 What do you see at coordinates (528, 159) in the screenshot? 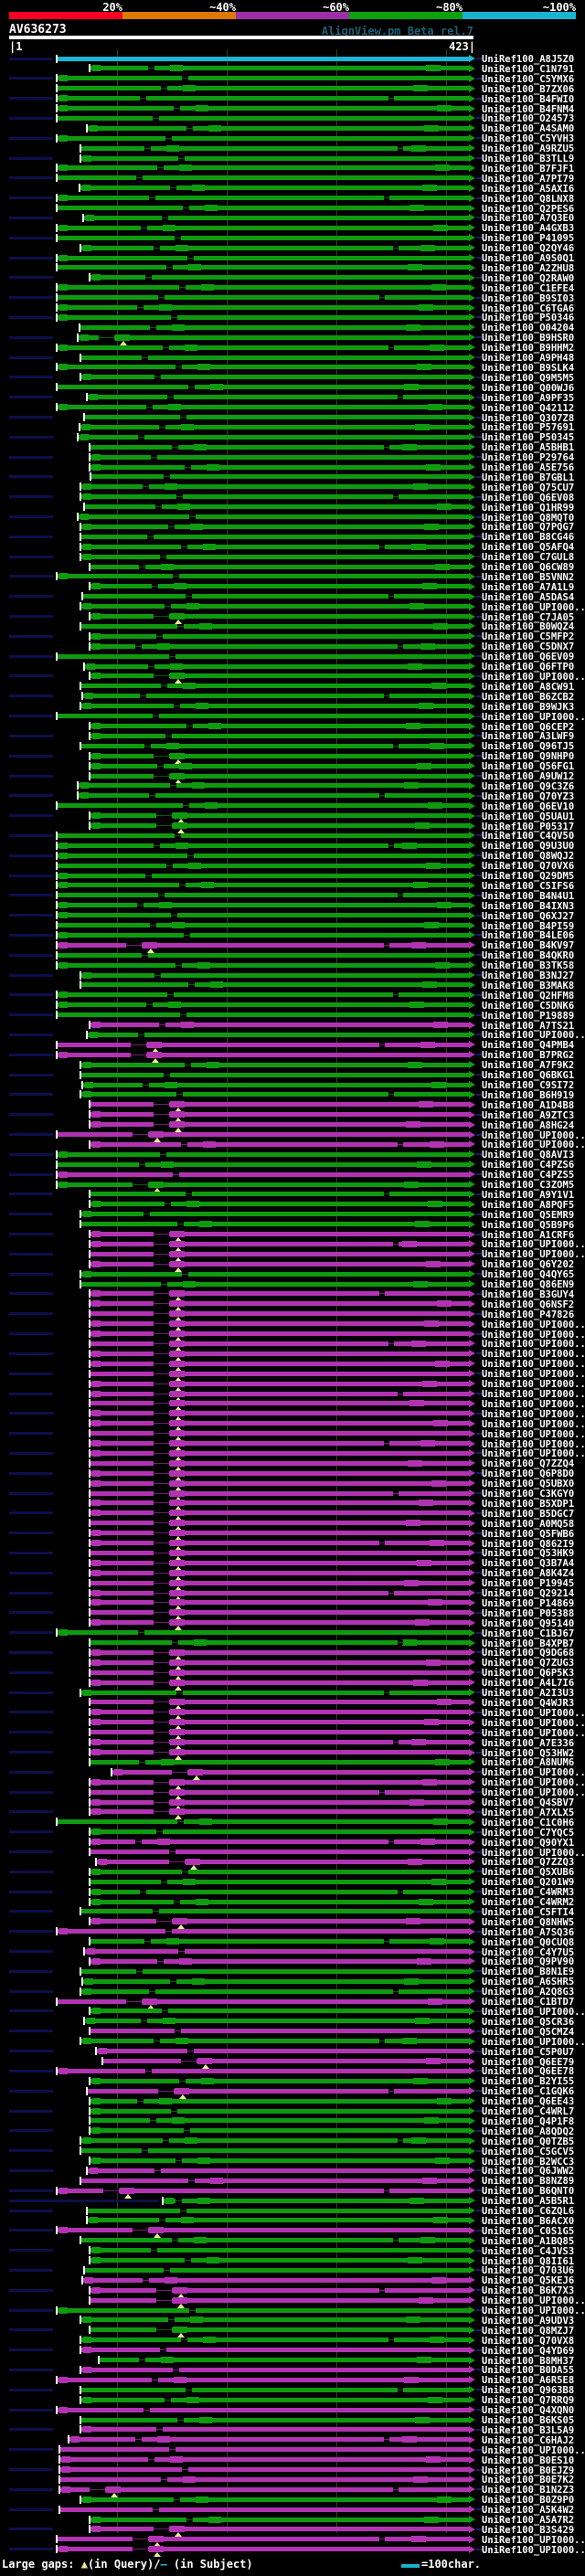
I see `subject-label: UniRef100_B3TLL9` at bounding box center [528, 159].